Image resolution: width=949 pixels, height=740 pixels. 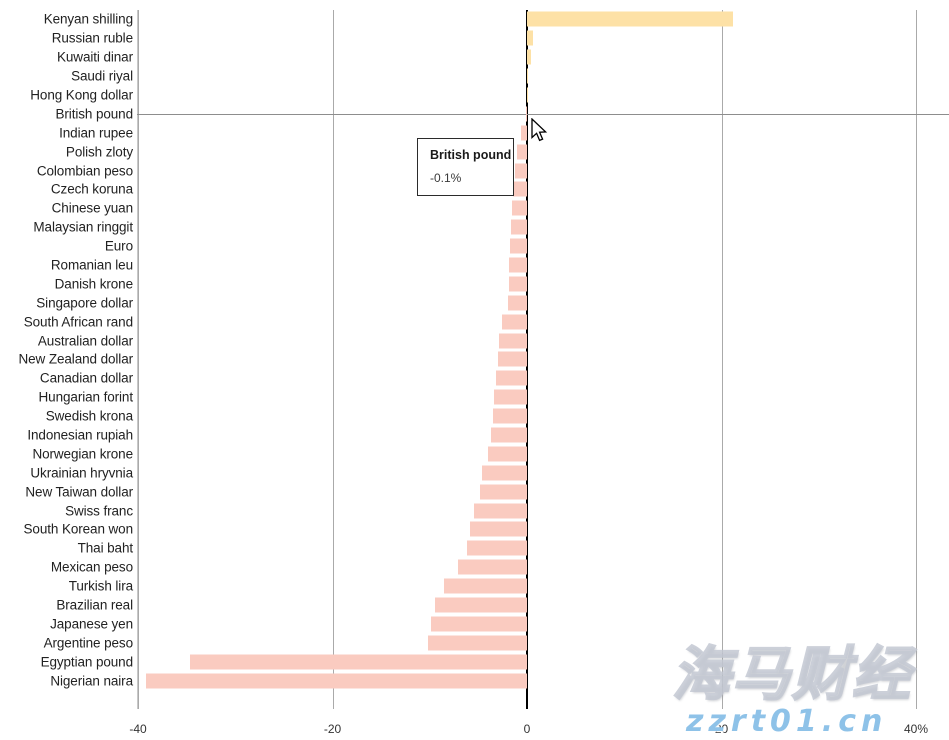 I want to click on category-label: Brazilian real, so click(x=94, y=605).